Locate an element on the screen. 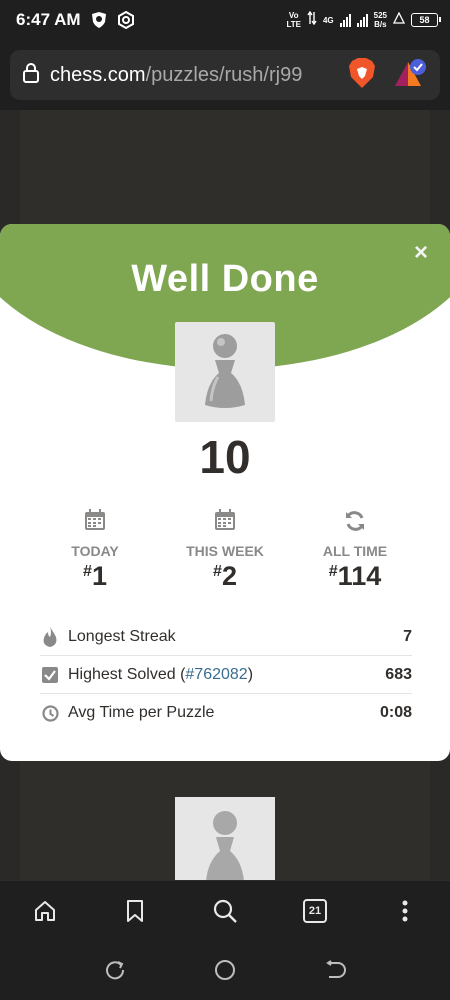  search-icon is located at coordinates (225, 911).